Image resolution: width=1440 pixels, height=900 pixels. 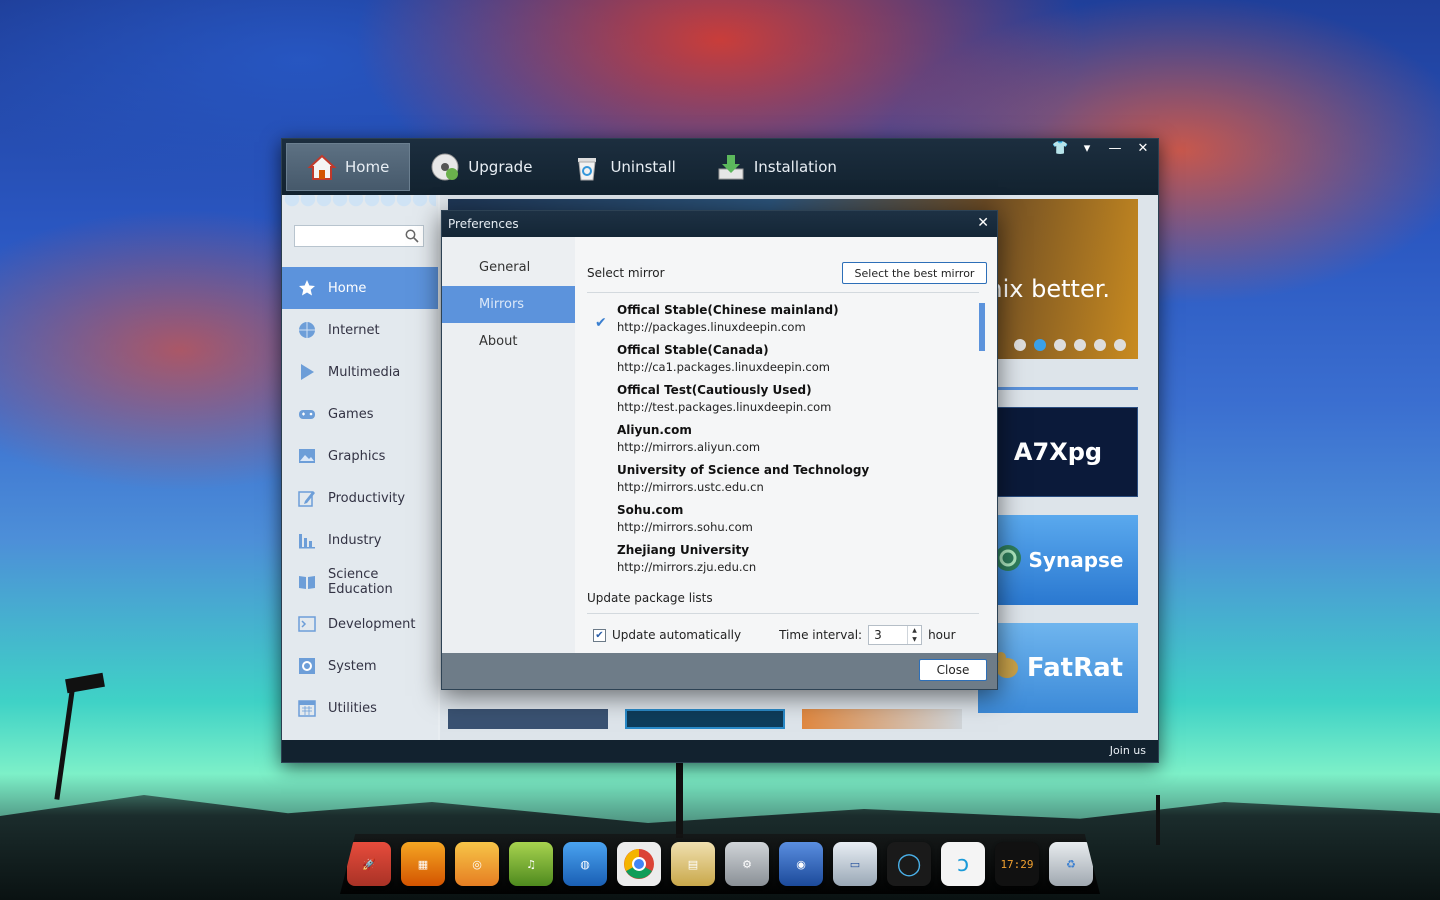 I want to click on sidebar-item-utilities: Utilities, so click(x=360, y=708).